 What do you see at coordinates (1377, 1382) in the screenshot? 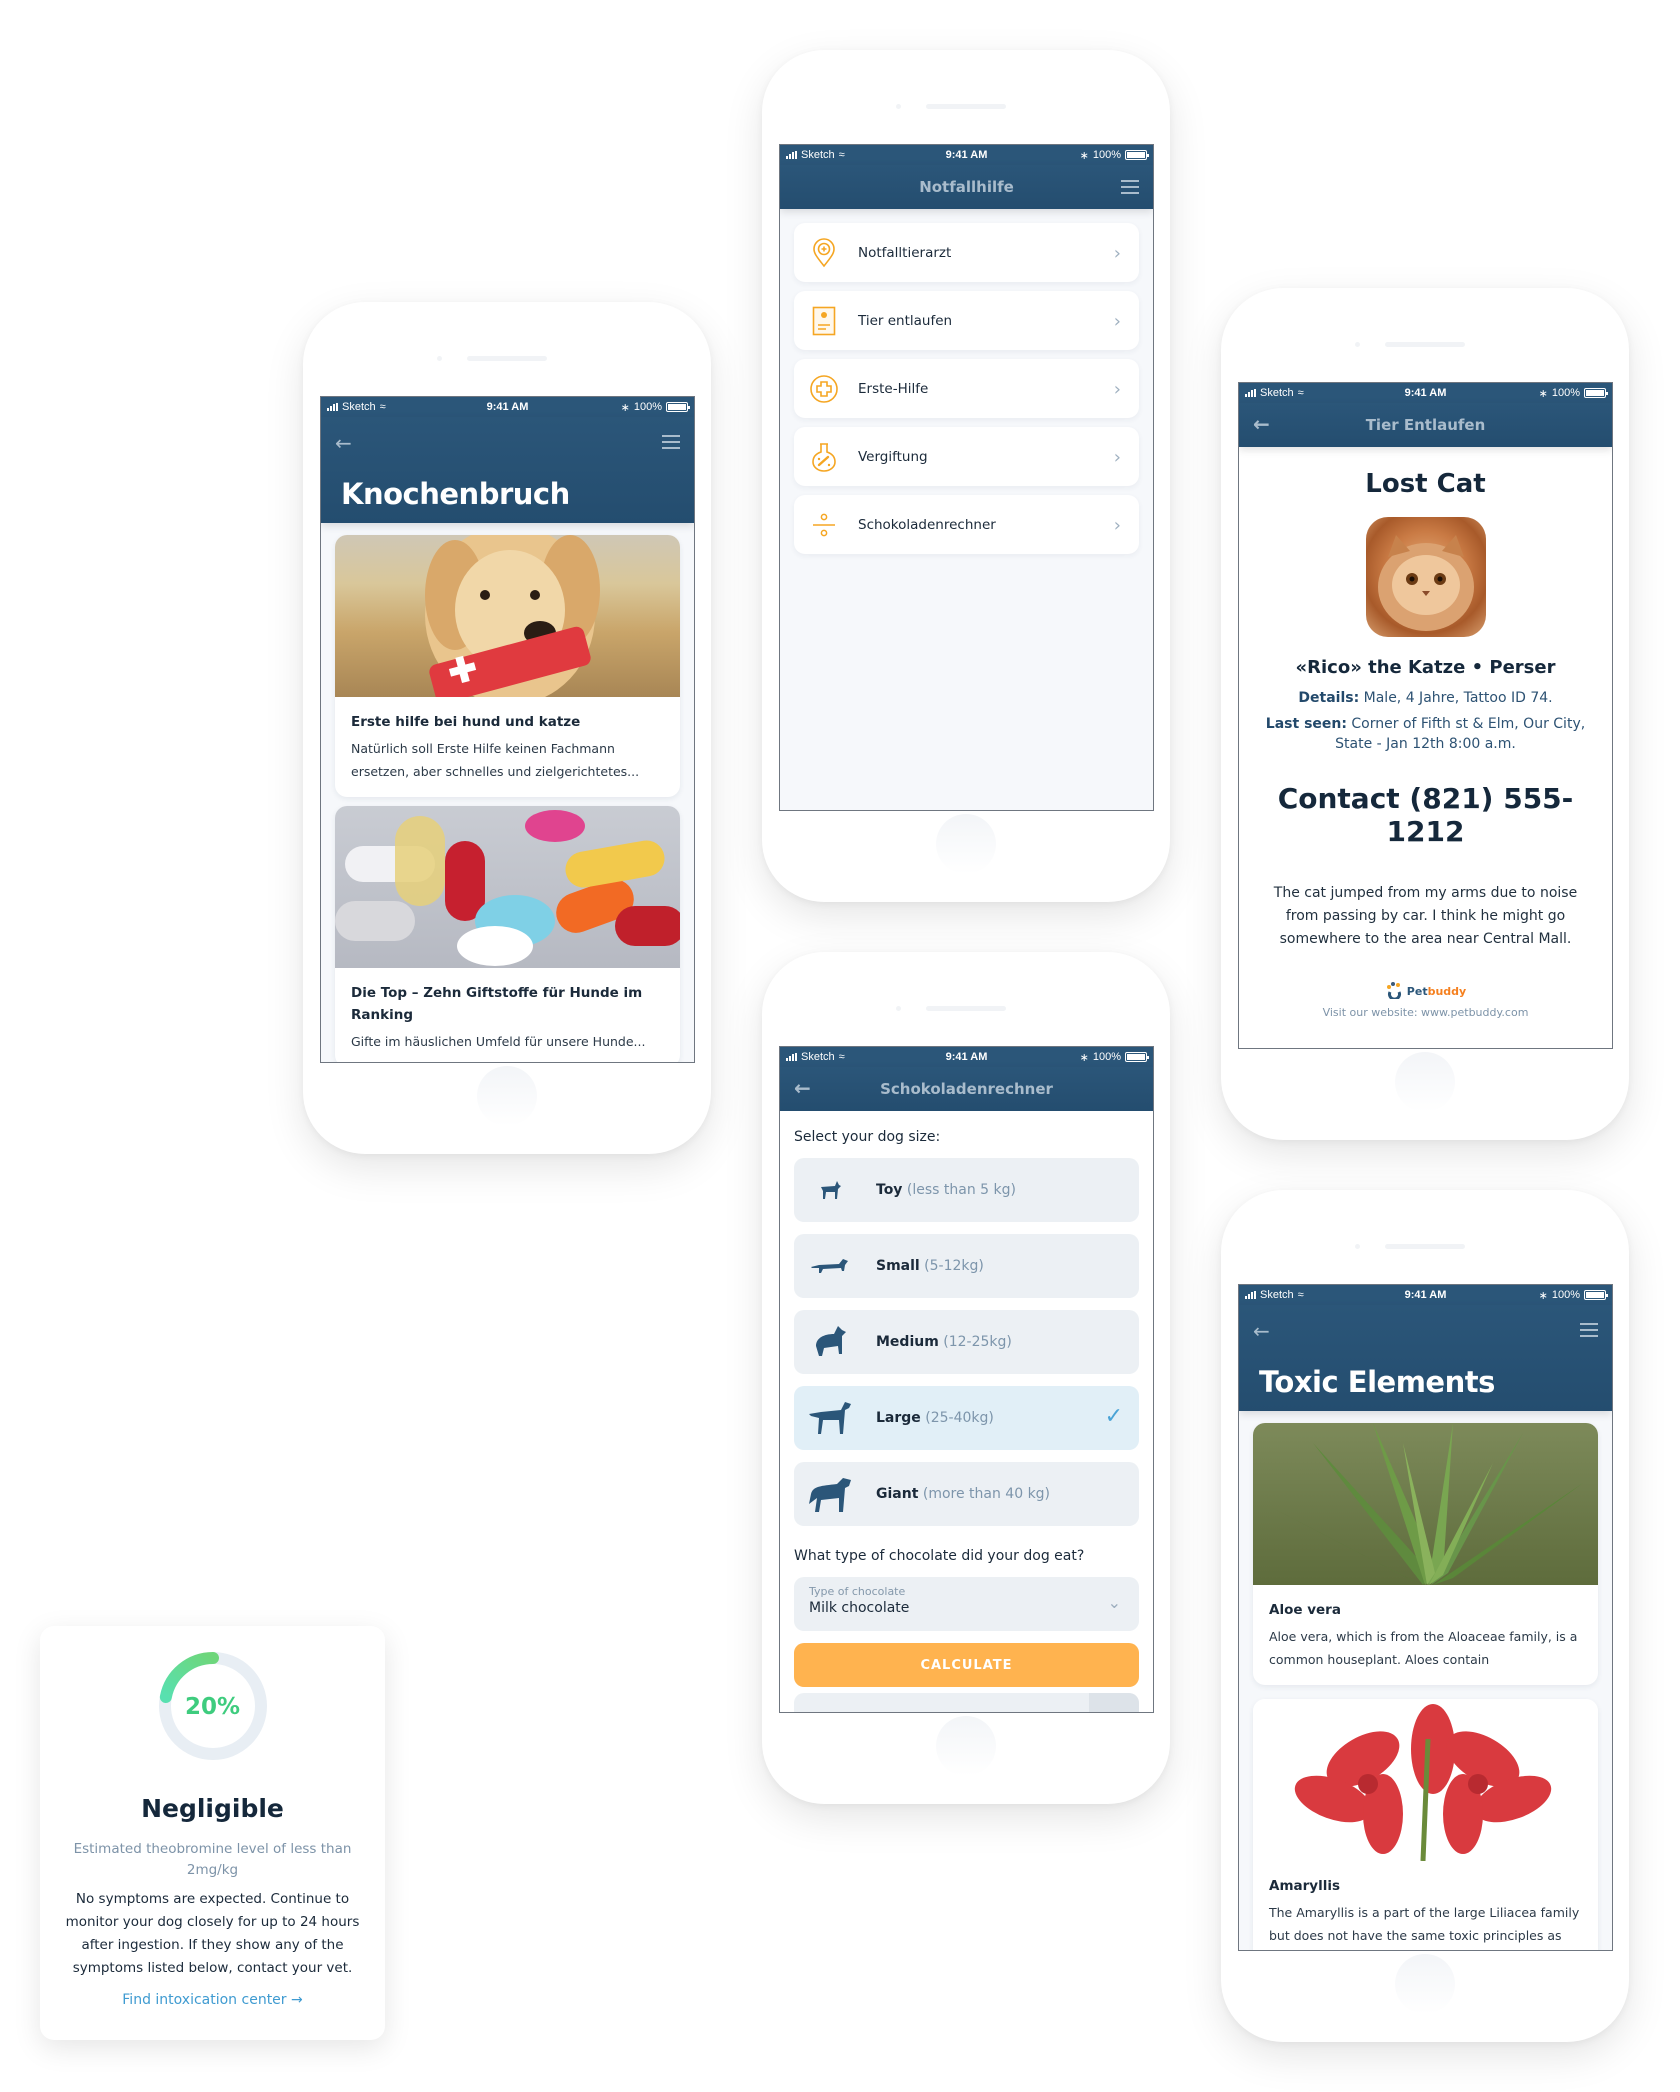
I see `page-title: Toxic Elements` at bounding box center [1377, 1382].